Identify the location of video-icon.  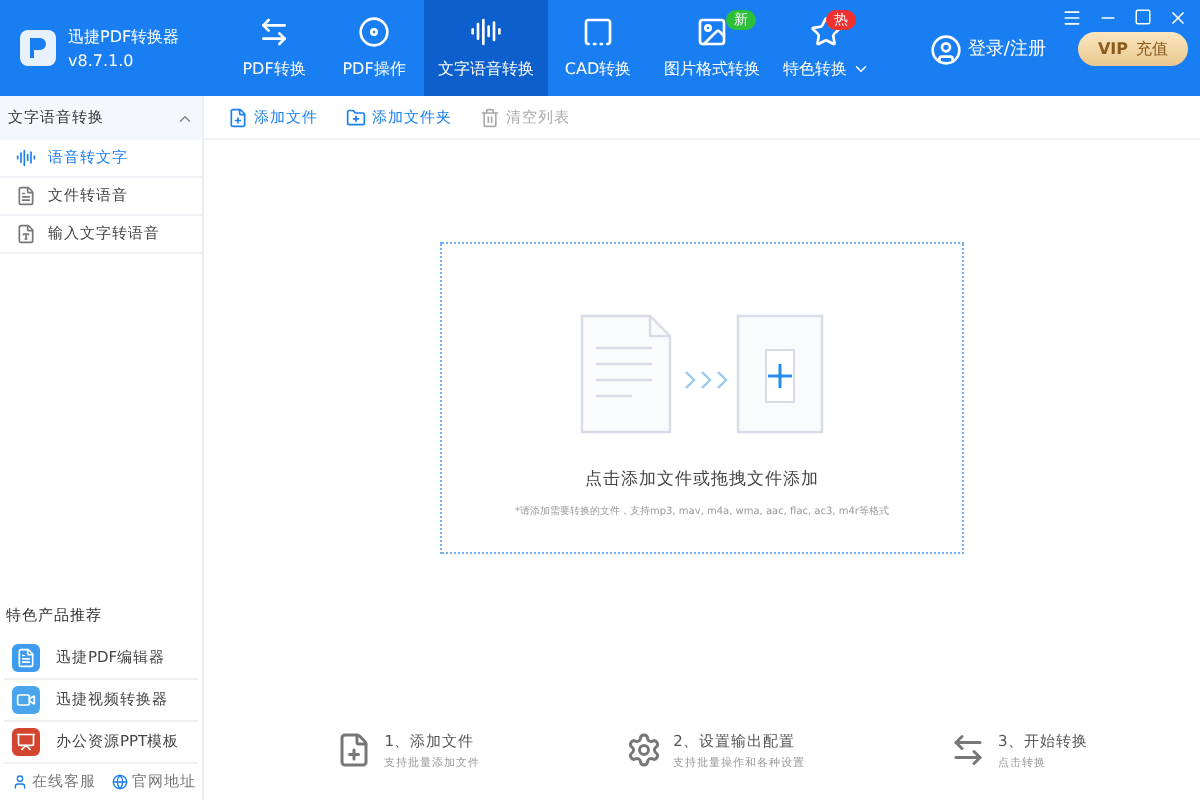
(26, 700).